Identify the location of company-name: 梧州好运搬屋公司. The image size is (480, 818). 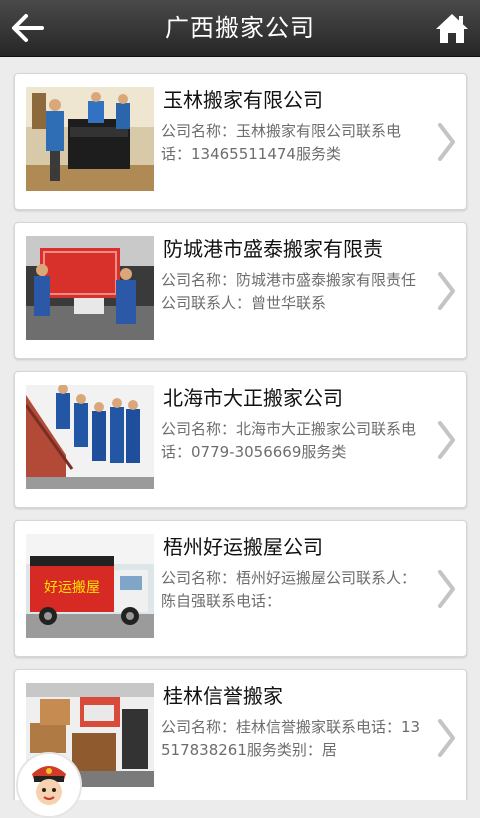
(243, 547).